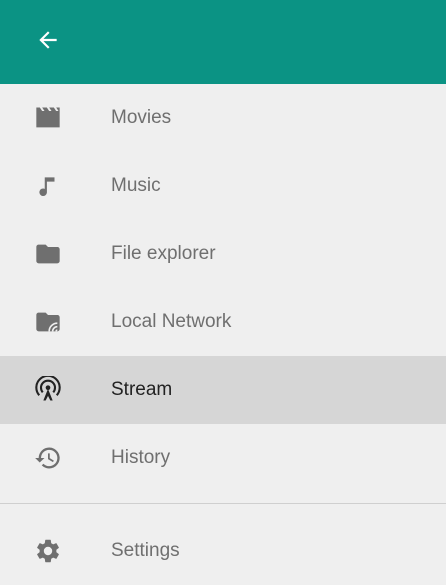 The height and width of the screenshot is (585, 446). I want to click on menu-item-label: Stream, so click(142, 389).